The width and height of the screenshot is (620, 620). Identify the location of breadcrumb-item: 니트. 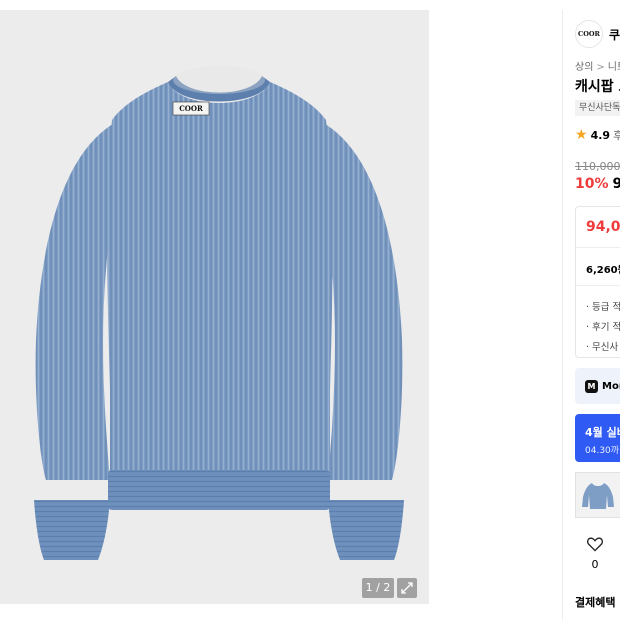
(614, 67).